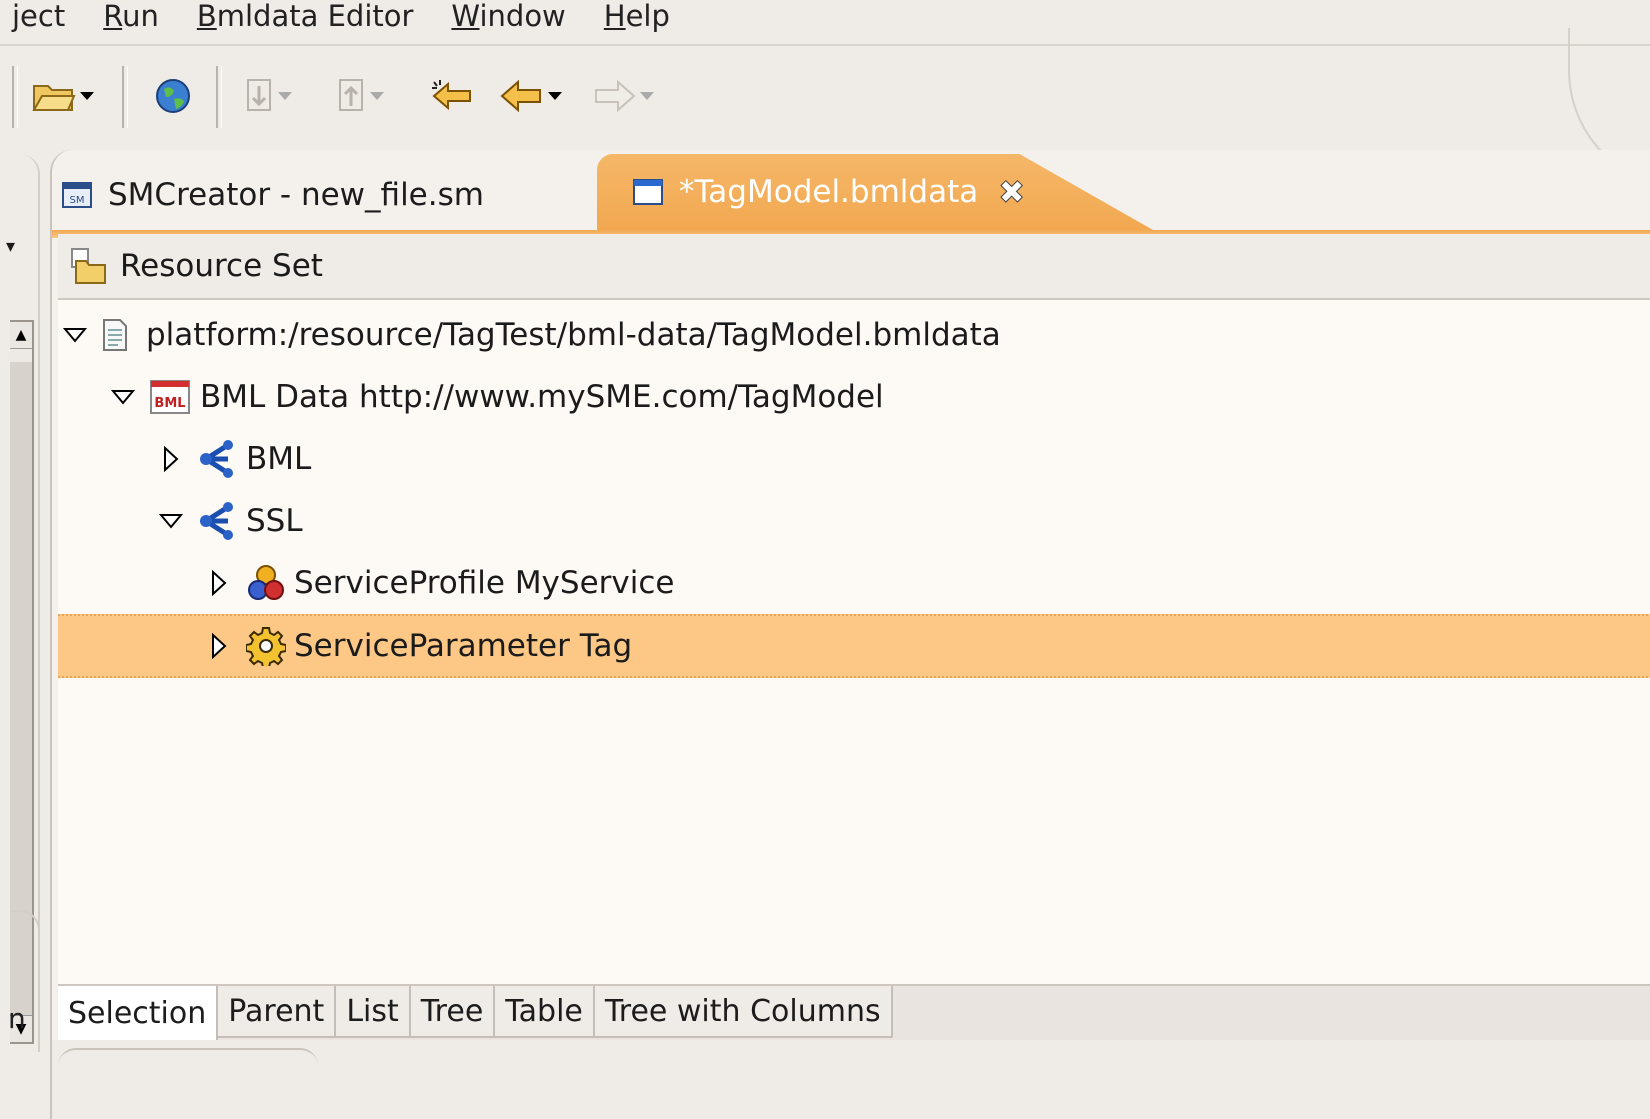  Describe the element at coordinates (10, 246) in the screenshot. I see `view-menu-chevron-icon: ▾` at that location.